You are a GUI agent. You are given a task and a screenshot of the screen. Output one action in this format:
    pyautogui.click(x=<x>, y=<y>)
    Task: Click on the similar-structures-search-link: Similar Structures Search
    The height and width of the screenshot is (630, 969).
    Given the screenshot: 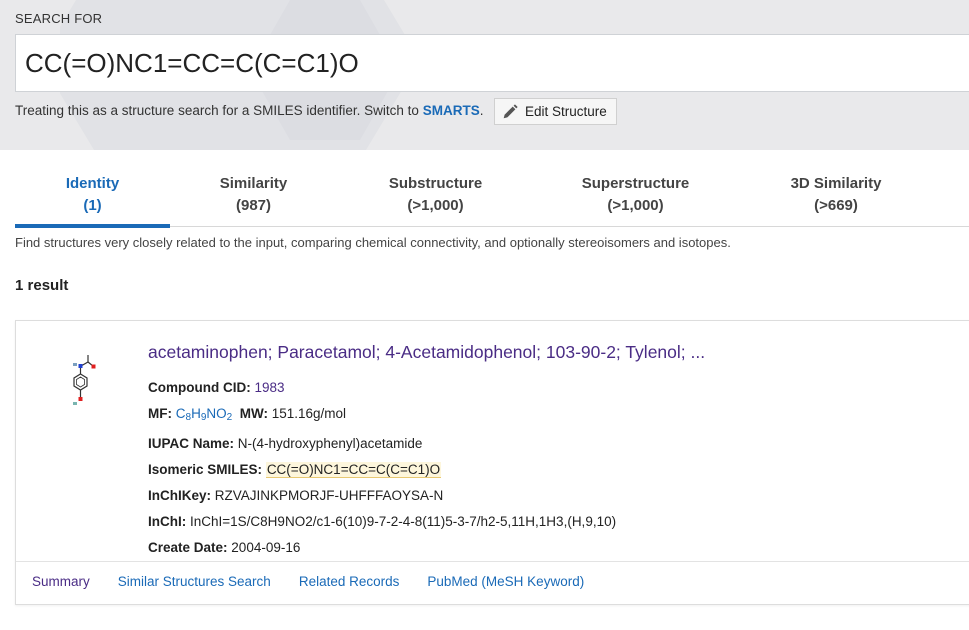 What is the action you would take?
    pyautogui.click(x=194, y=581)
    